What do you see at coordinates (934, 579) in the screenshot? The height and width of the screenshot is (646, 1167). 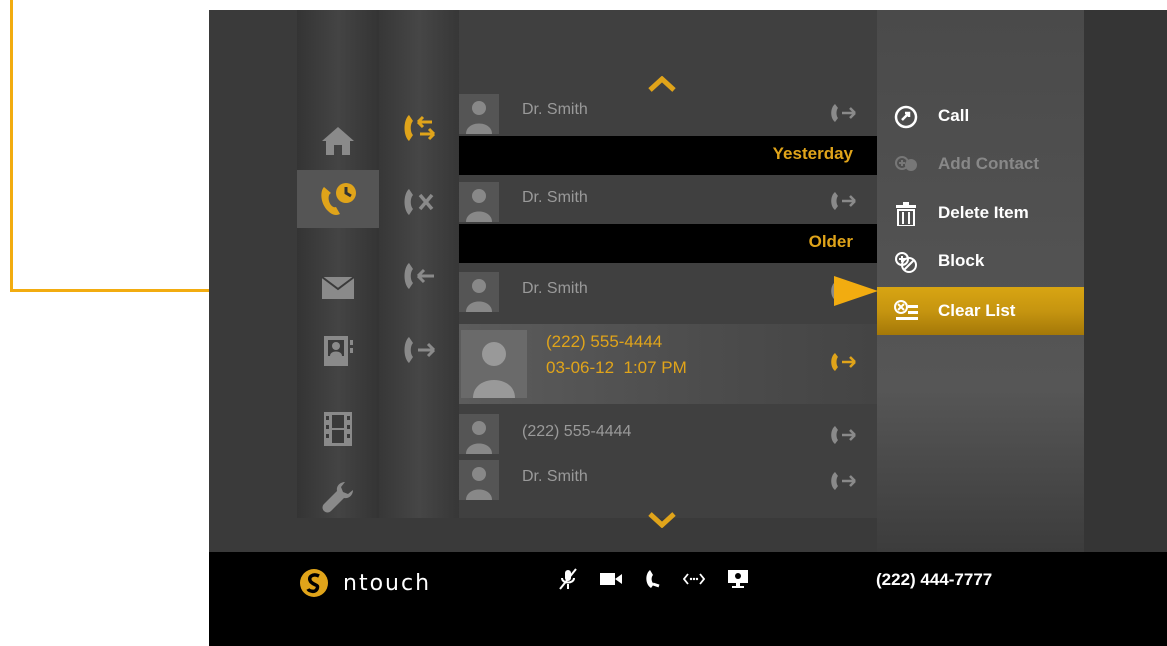 I see `my-phone-number: (222) 444-7777` at bounding box center [934, 579].